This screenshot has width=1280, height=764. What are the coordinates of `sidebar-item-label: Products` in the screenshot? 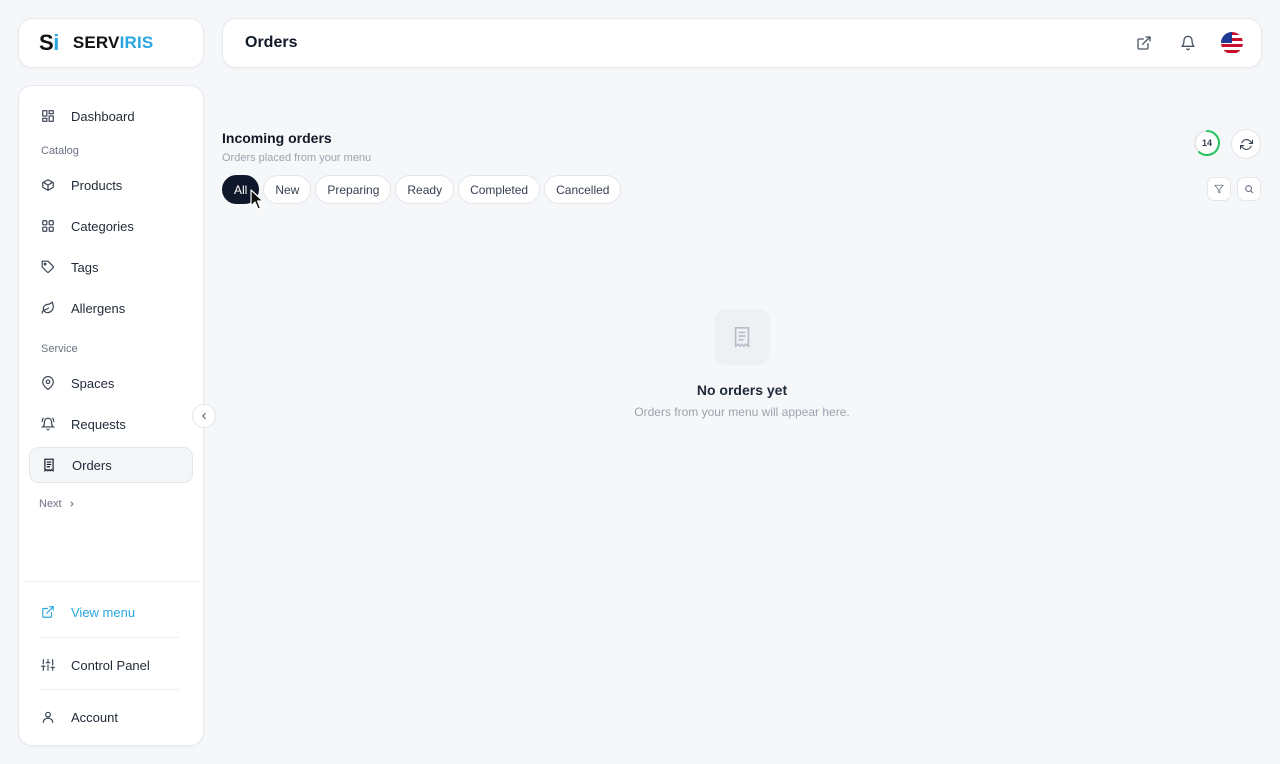 It's located at (97, 185).